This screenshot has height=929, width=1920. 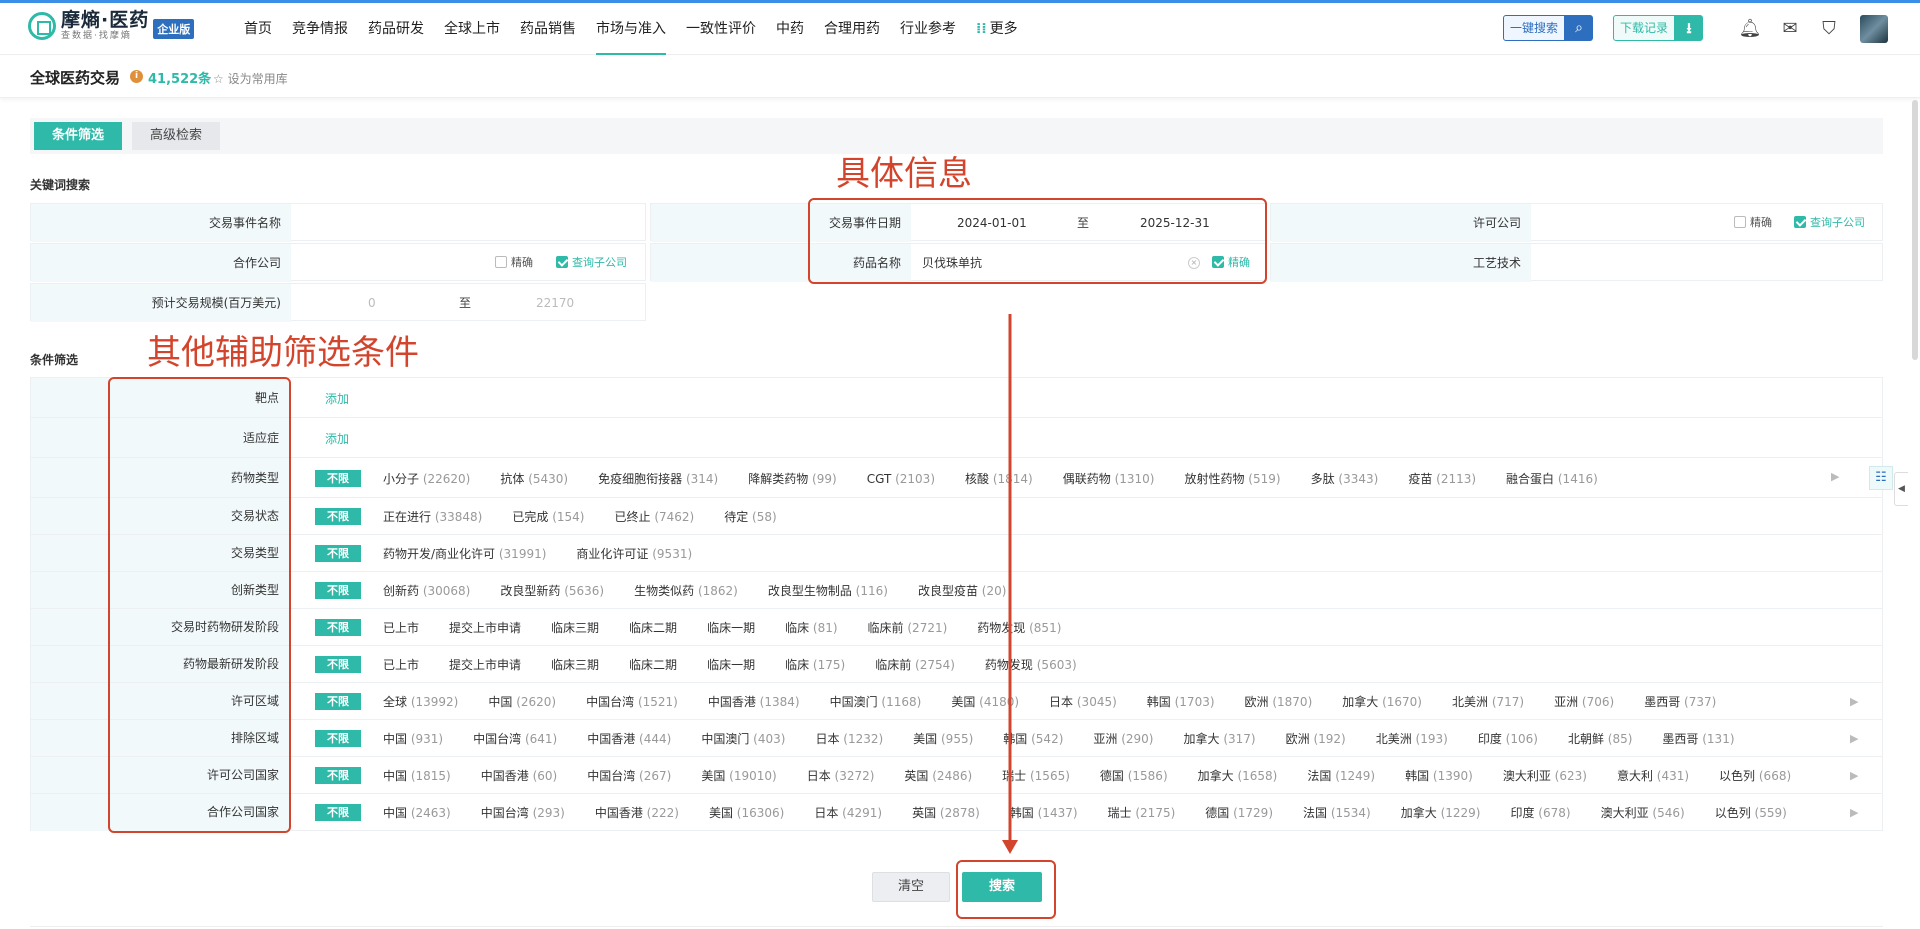 I want to click on bell-icon: 🔔︎, so click(x=1750, y=29).